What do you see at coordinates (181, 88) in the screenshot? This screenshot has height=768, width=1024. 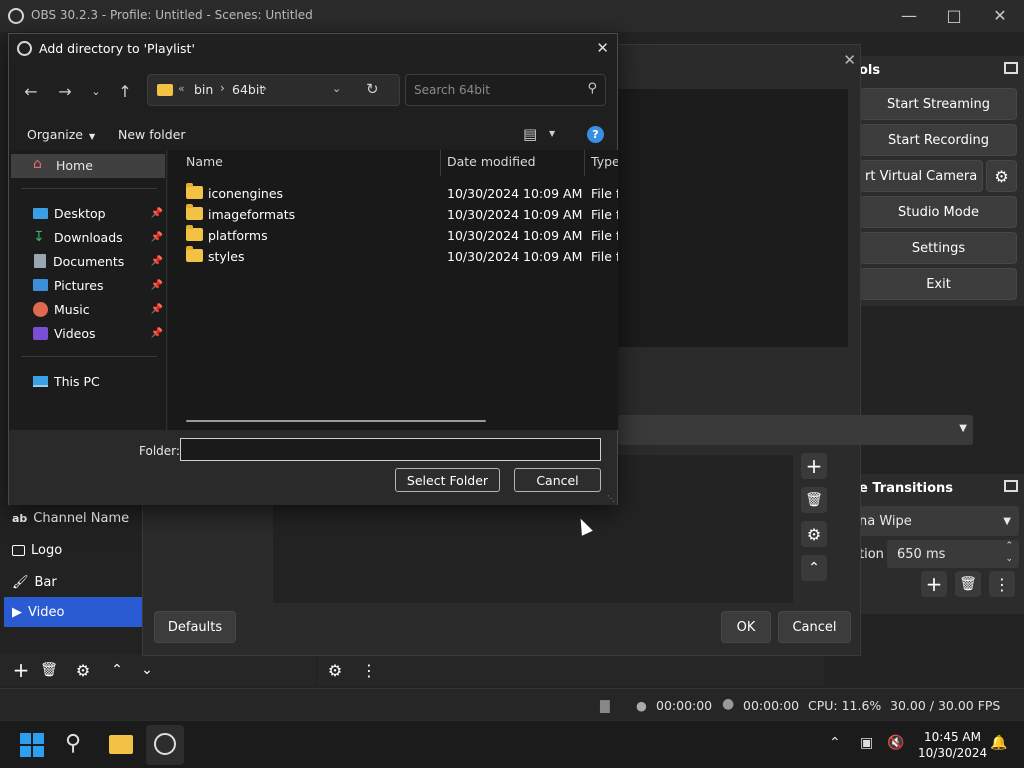 I see `overflow-chevron-icon: «` at bounding box center [181, 88].